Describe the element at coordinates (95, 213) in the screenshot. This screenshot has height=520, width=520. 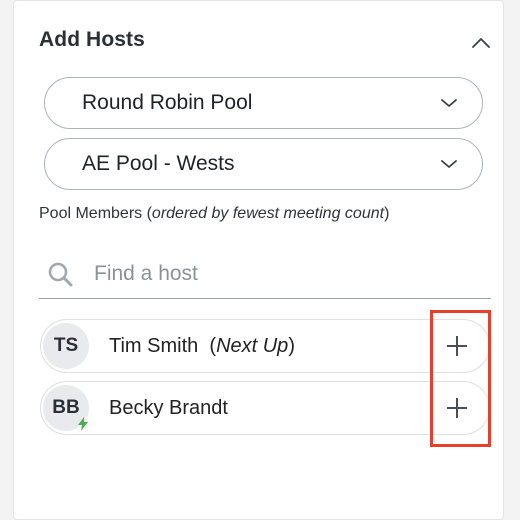
I see `pool-members-label-text: Pool Members (` at that location.